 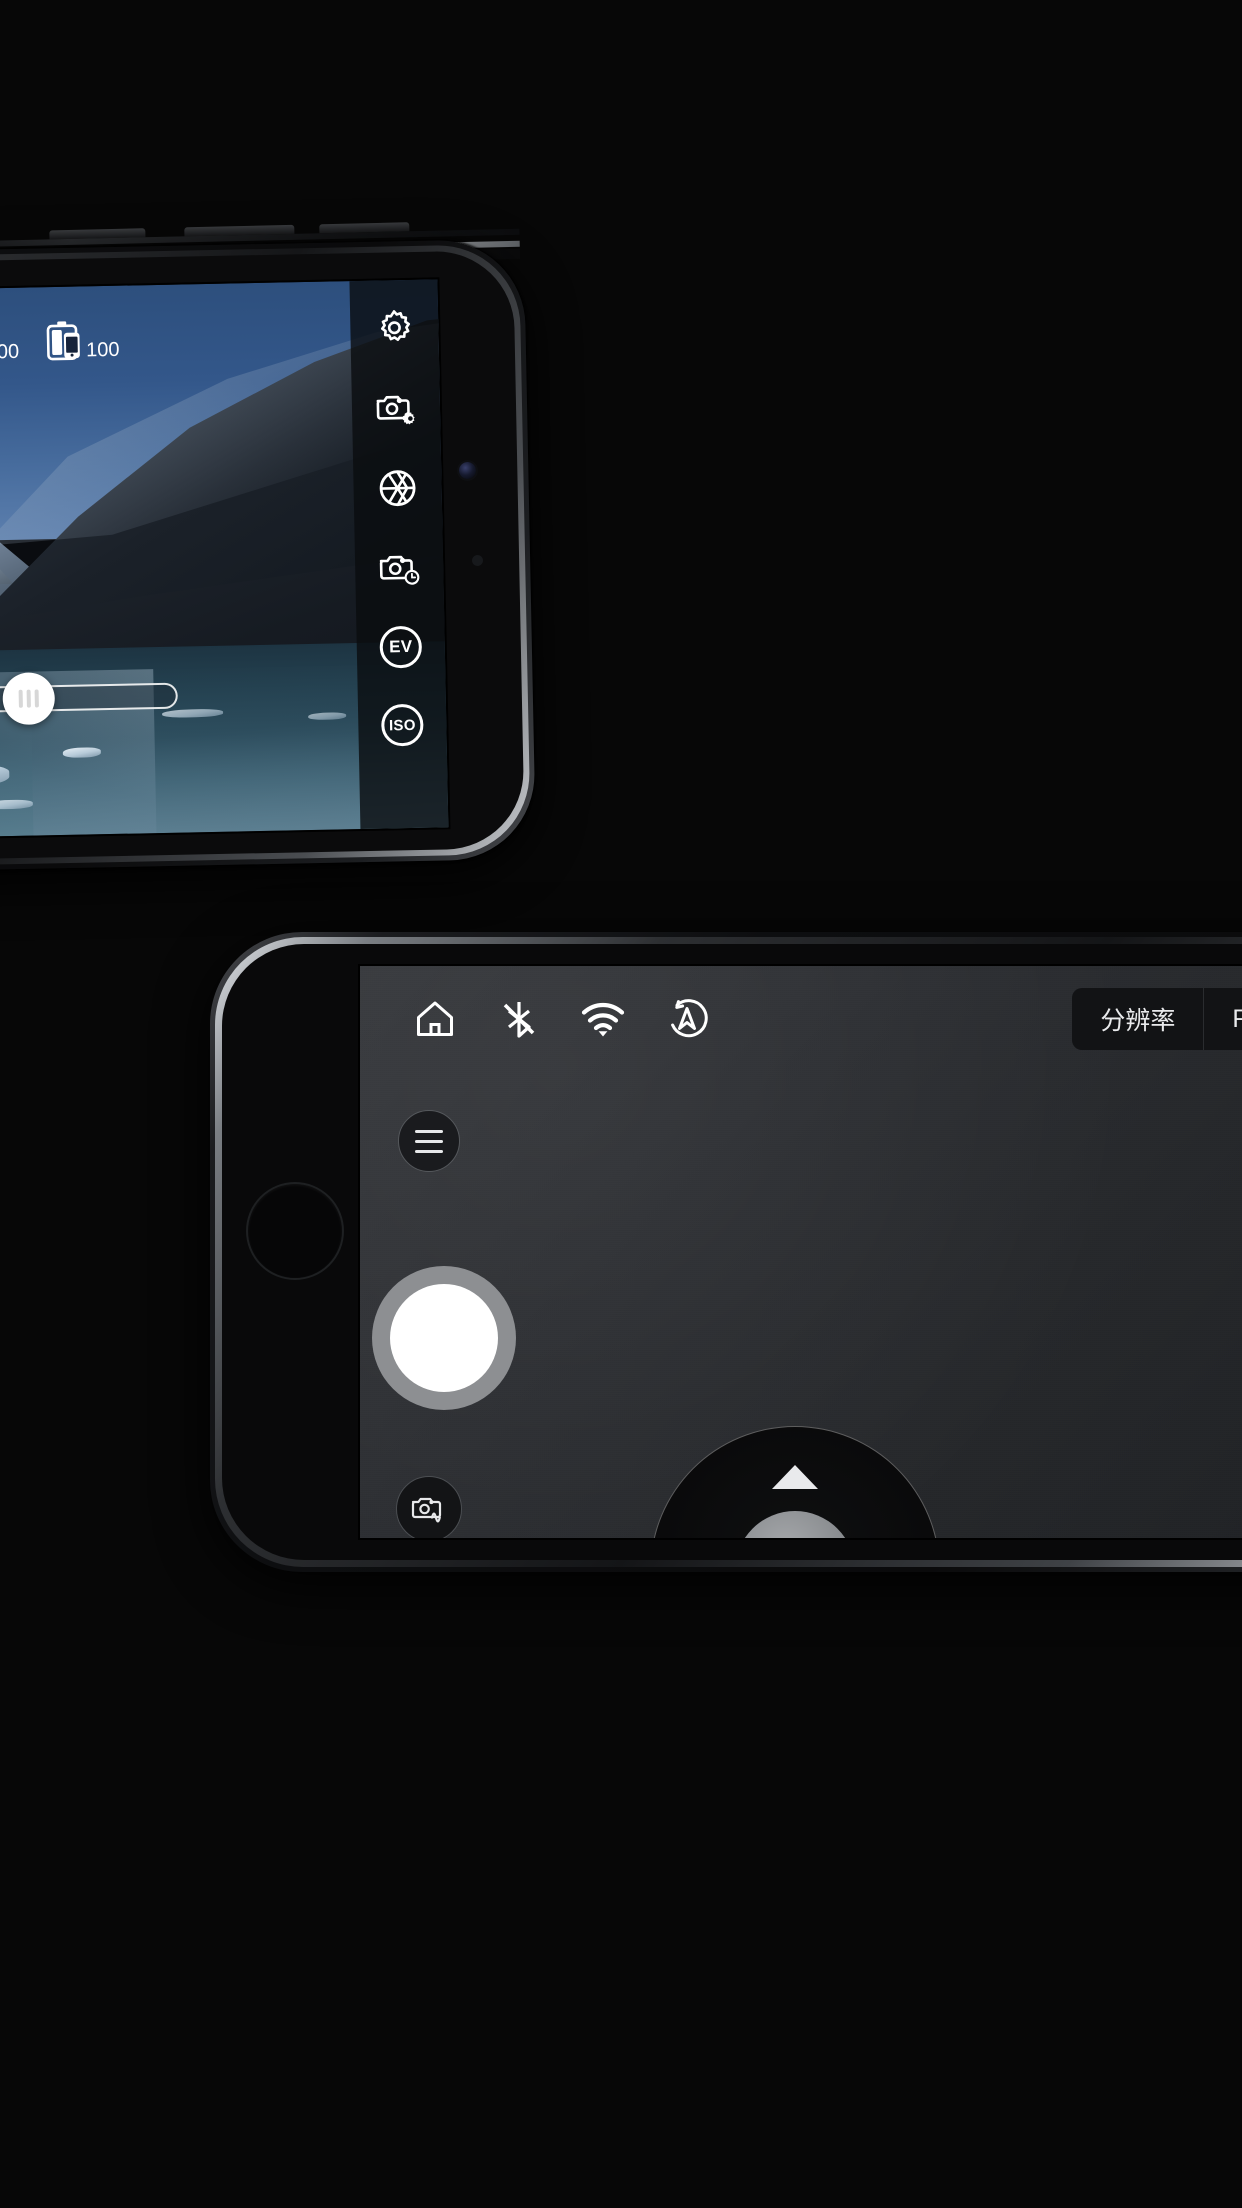 I want to click on navigation-compass-icon, so click(x=687, y=1019).